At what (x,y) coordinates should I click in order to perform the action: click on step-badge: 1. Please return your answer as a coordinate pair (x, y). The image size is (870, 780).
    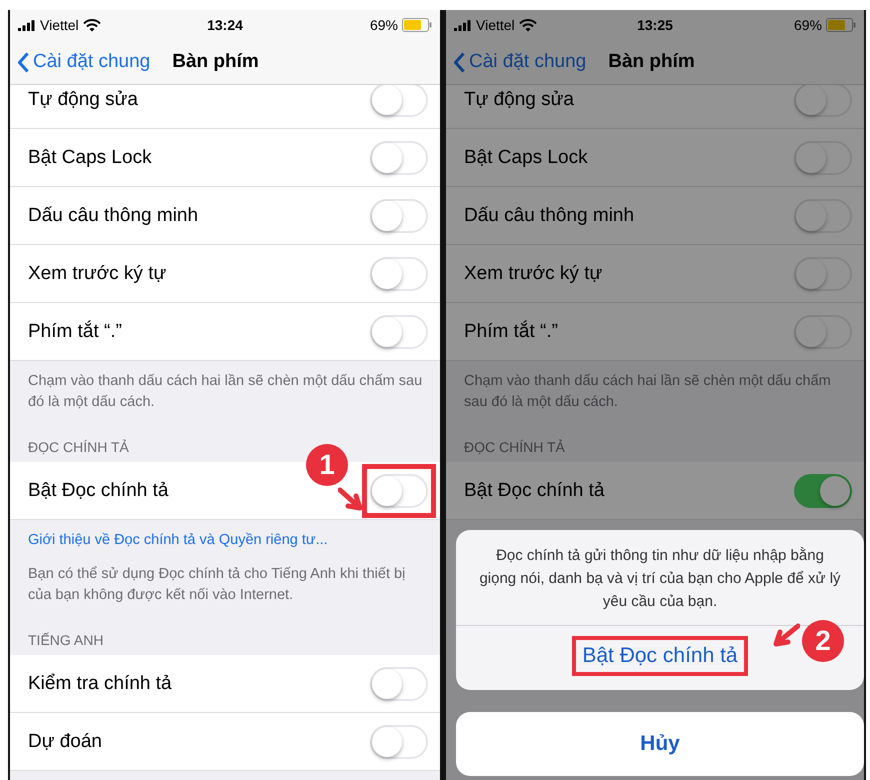
    Looking at the image, I should click on (327, 465).